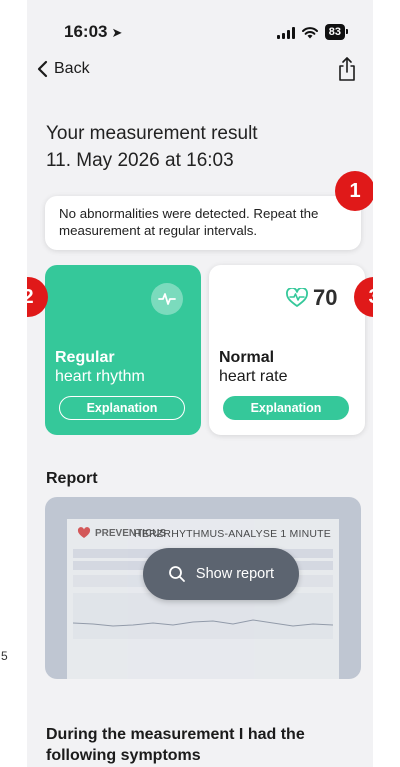  What do you see at coordinates (325, 297) in the screenshot?
I see `heart-rate-value: 70` at bounding box center [325, 297].